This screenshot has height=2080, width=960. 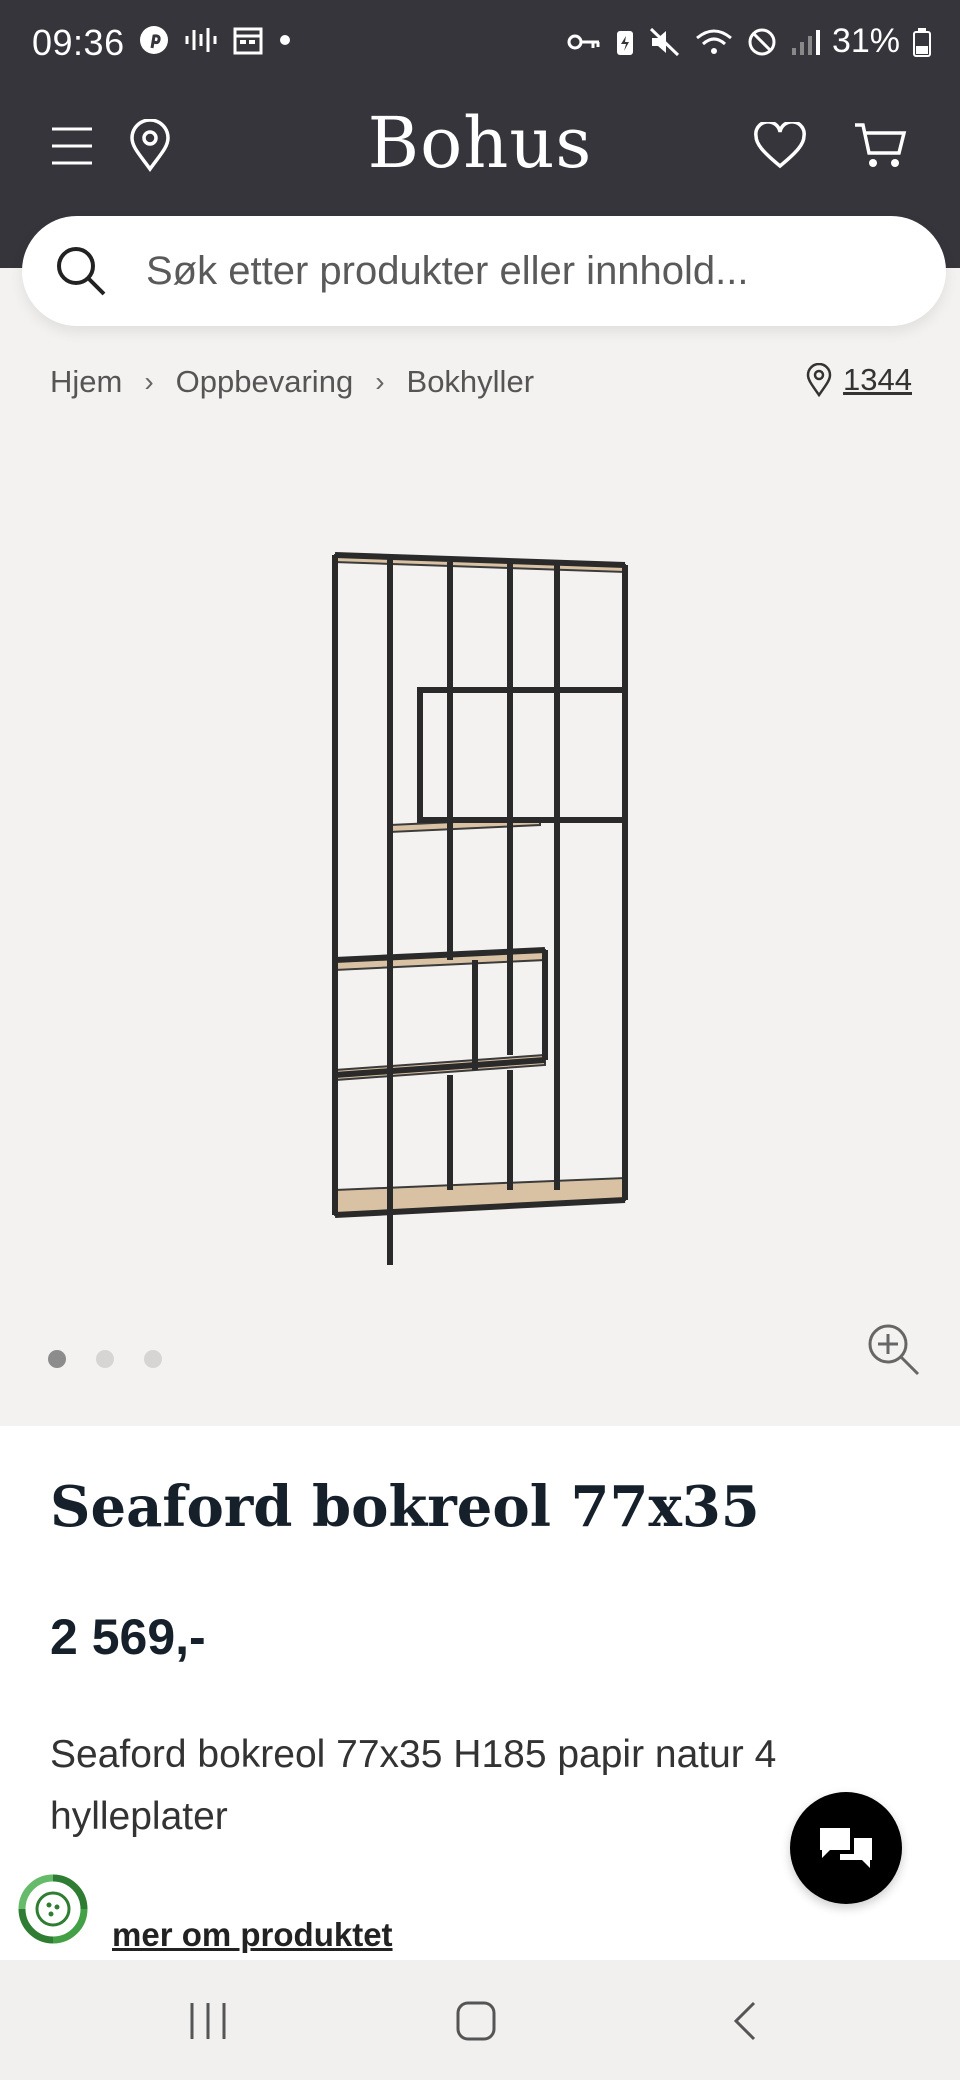 I want to click on signal-icon, so click(x=805, y=42).